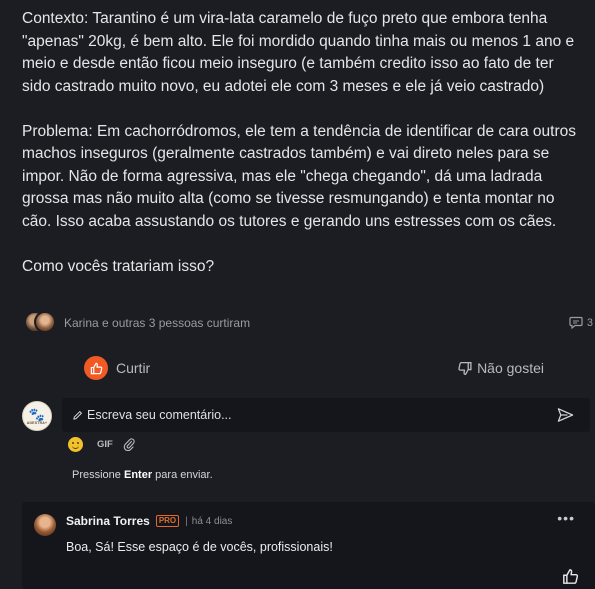  Describe the element at coordinates (157, 323) in the screenshot. I see `likes-text: Karina e outras 3 pessoas curtiram` at that location.